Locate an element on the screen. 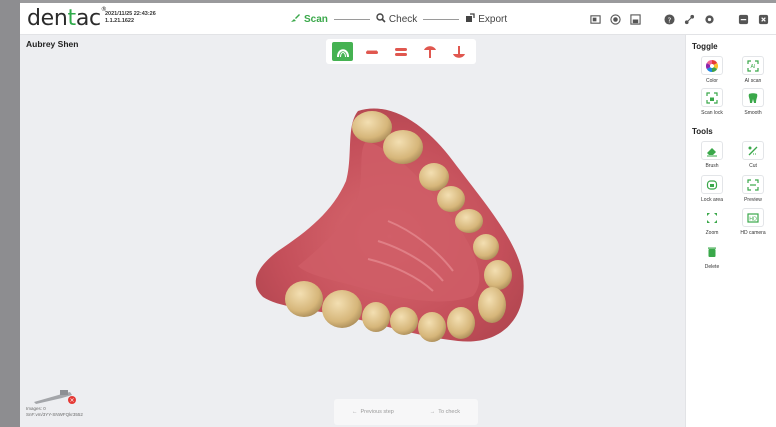 This screenshot has height=427, width=776. smooth-tooth-icon is located at coordinates (753, 97).